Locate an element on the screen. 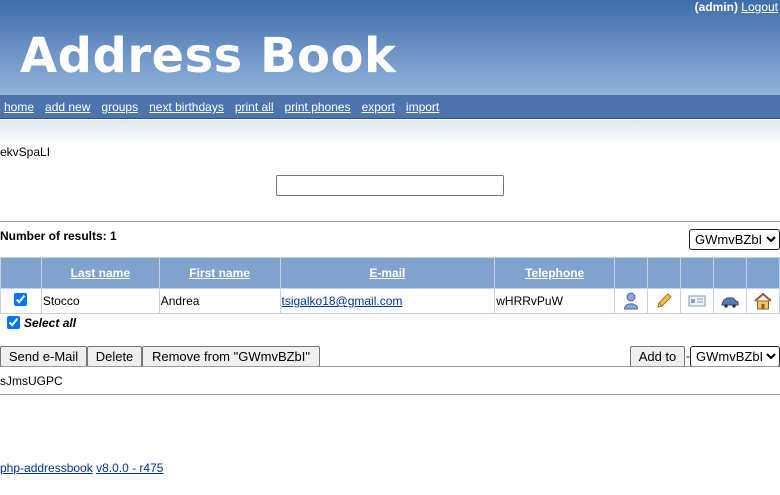  cell-first-name: Andrea is located at coordinates (219, 301).